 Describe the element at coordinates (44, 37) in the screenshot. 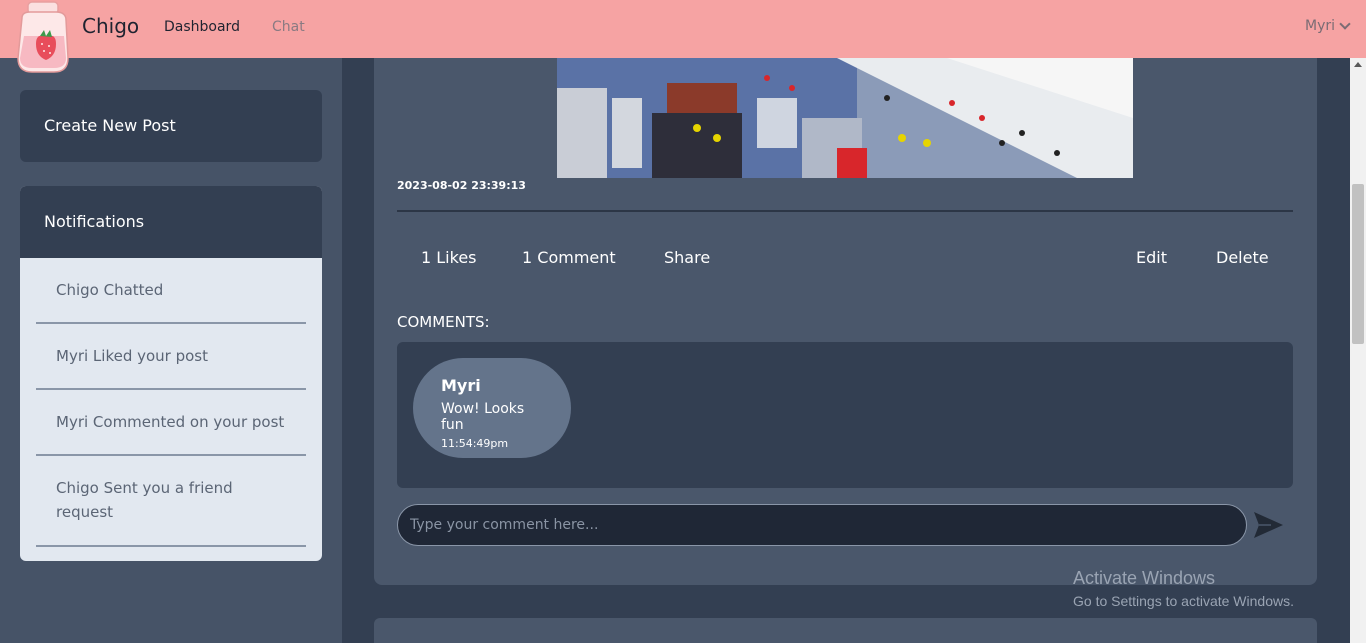

I see `strawberry-jar-logo-icon` at that location.